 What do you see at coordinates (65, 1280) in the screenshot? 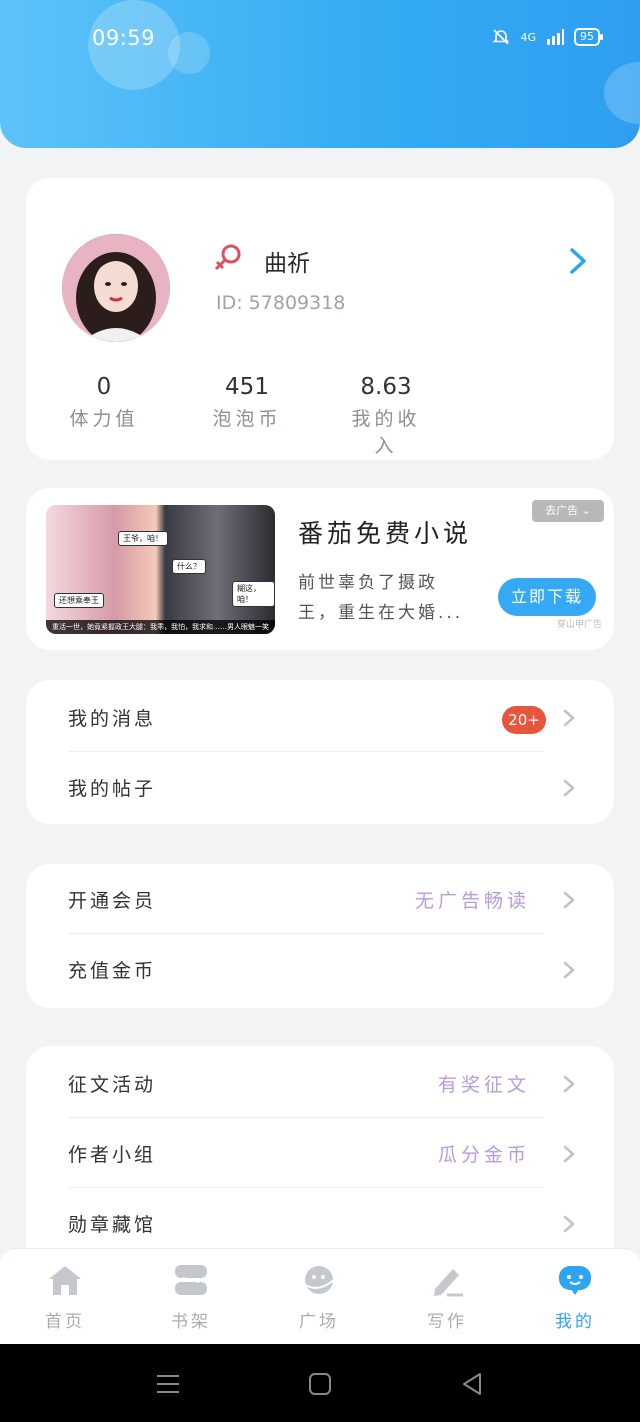
I see `home-icon` at bounding box center [65, 1280].